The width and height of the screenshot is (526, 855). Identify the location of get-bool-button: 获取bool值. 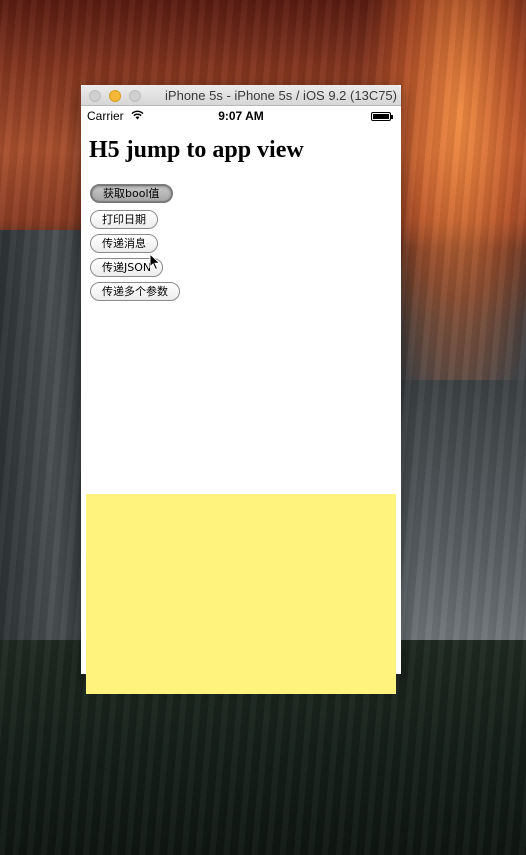
(131, 193).